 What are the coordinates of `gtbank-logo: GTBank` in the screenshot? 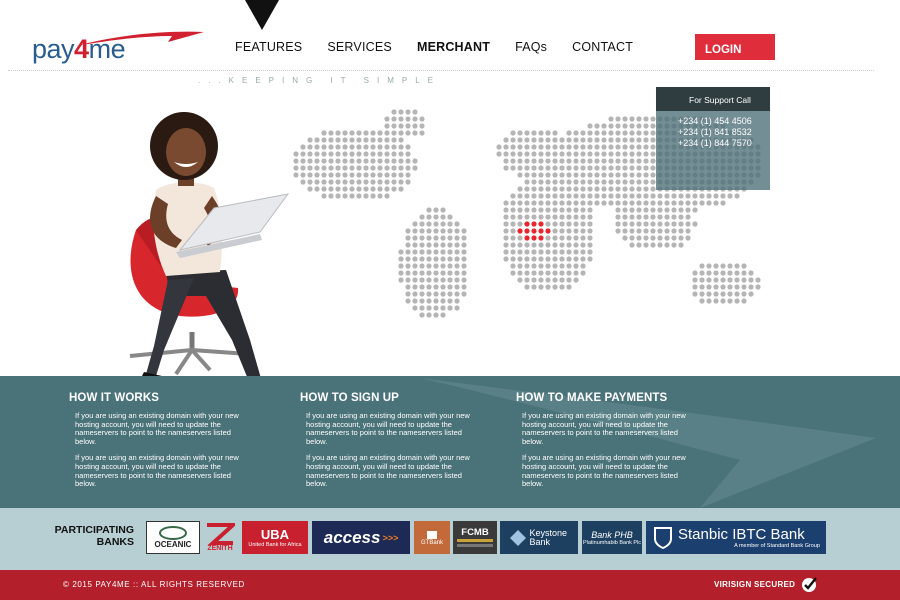 It's located at (432, 537).